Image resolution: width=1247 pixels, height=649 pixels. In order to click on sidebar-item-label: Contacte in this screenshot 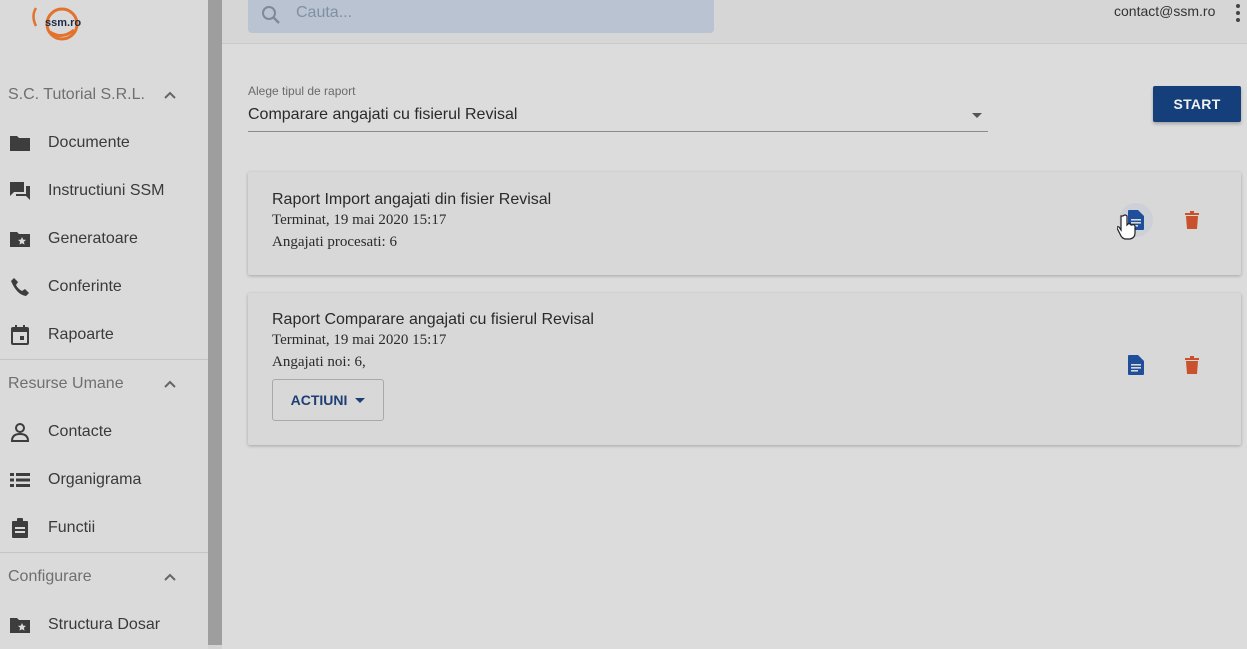, I will do `click(80, 431)`.